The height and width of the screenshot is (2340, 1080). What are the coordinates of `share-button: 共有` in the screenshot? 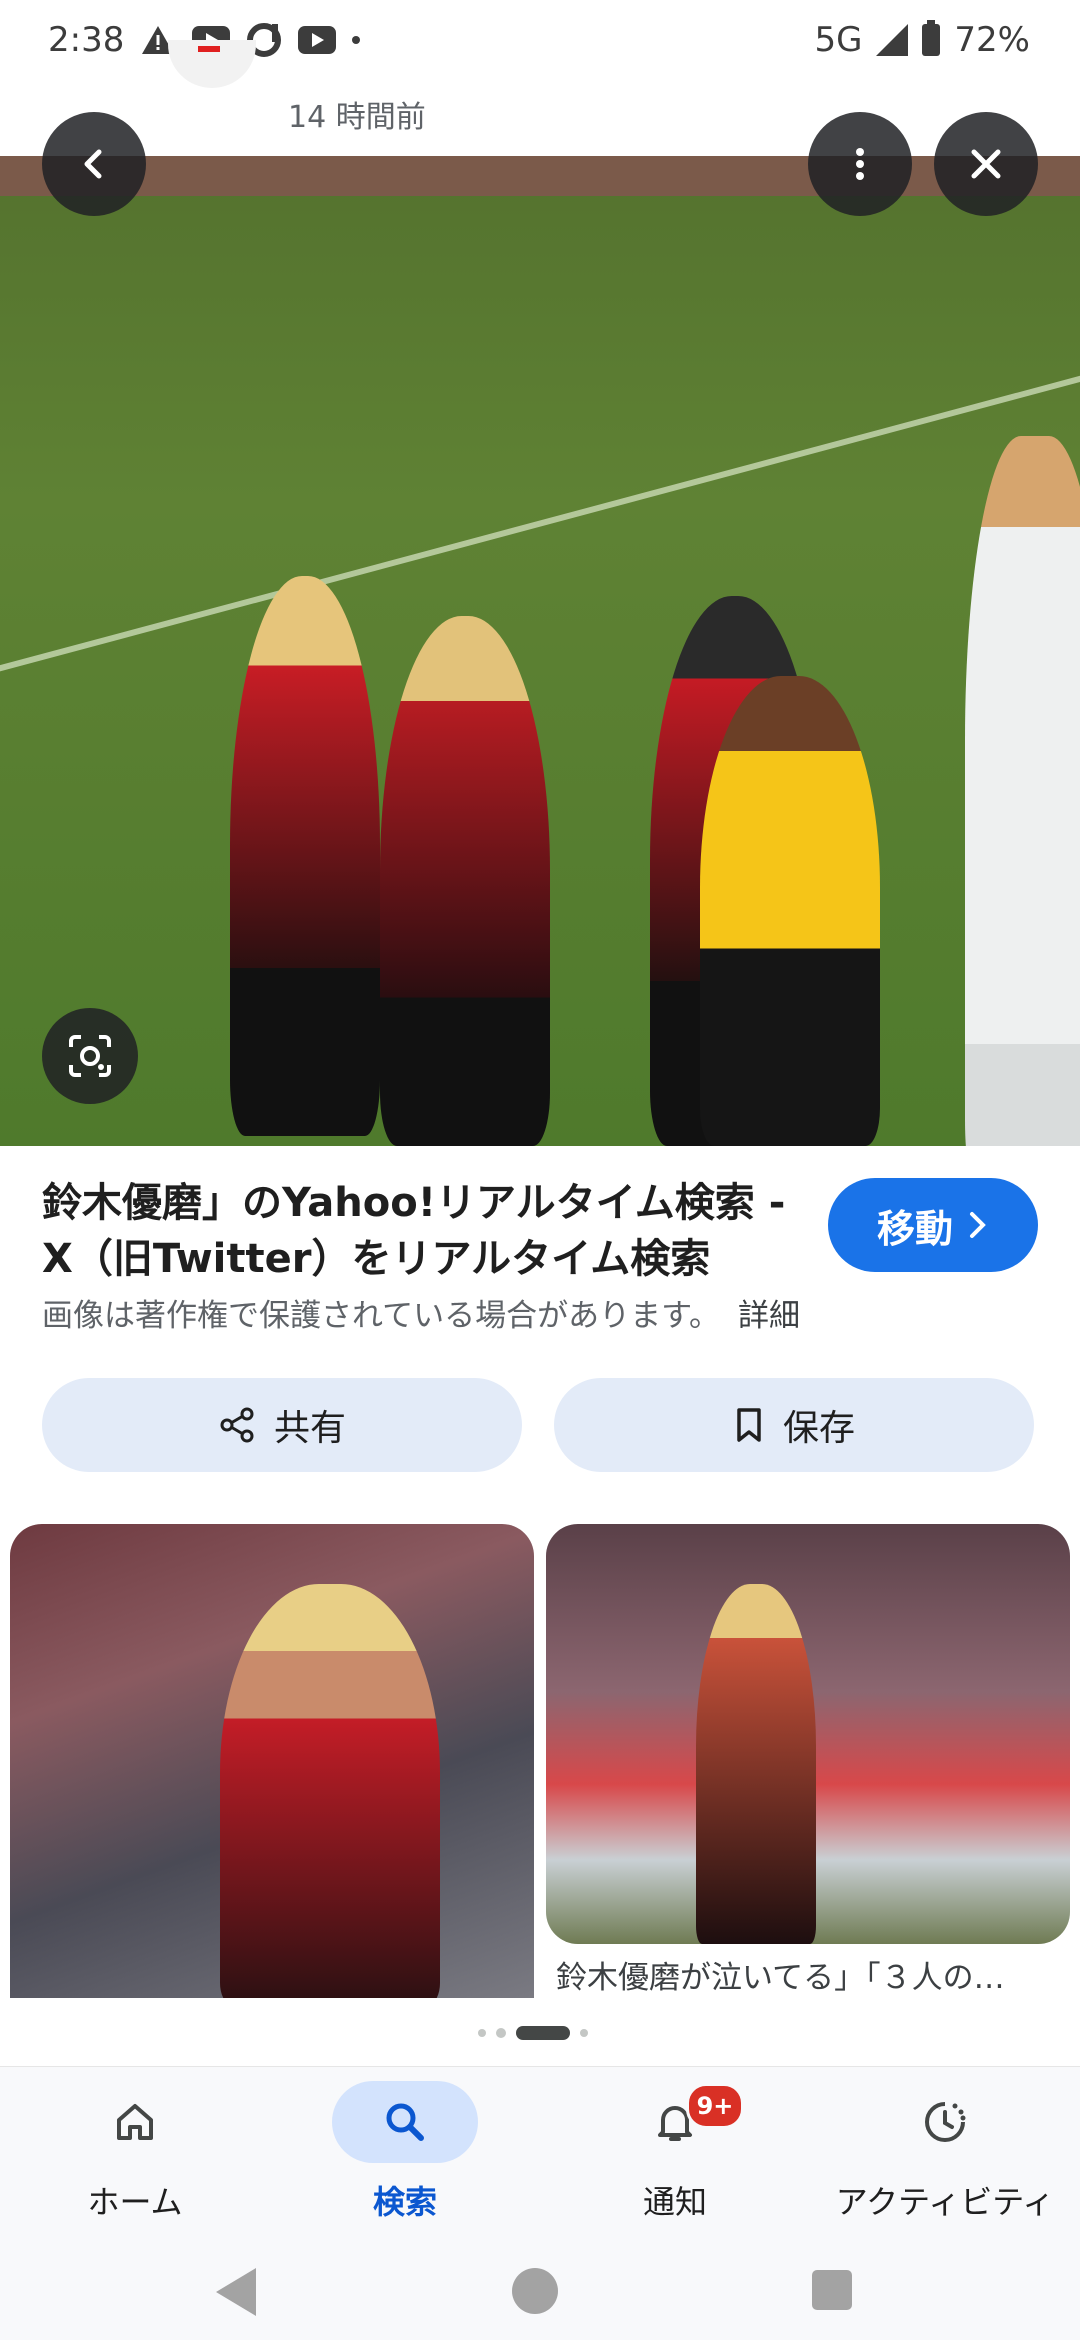 It's located at (282, 1425).